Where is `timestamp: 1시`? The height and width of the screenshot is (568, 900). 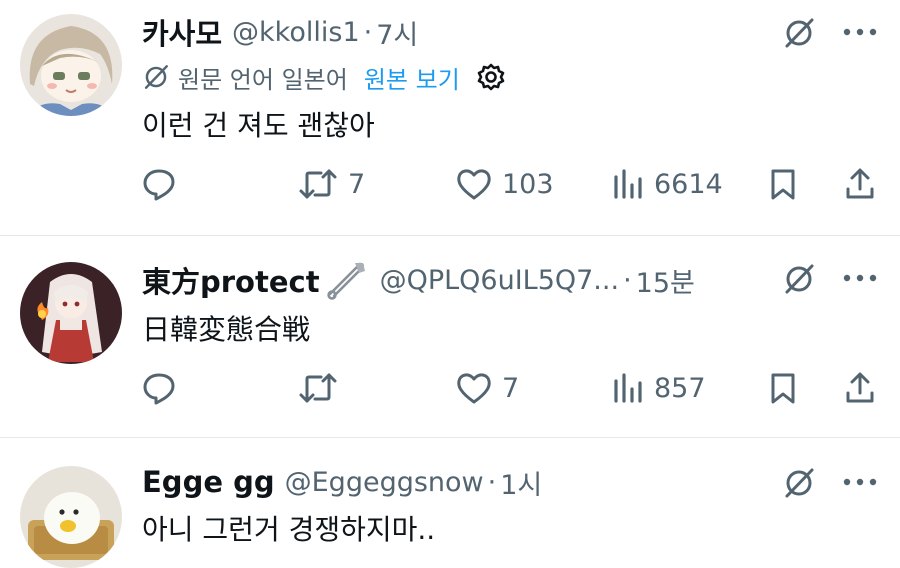
timestamp: 1시 is located at coordinates (521, 482).